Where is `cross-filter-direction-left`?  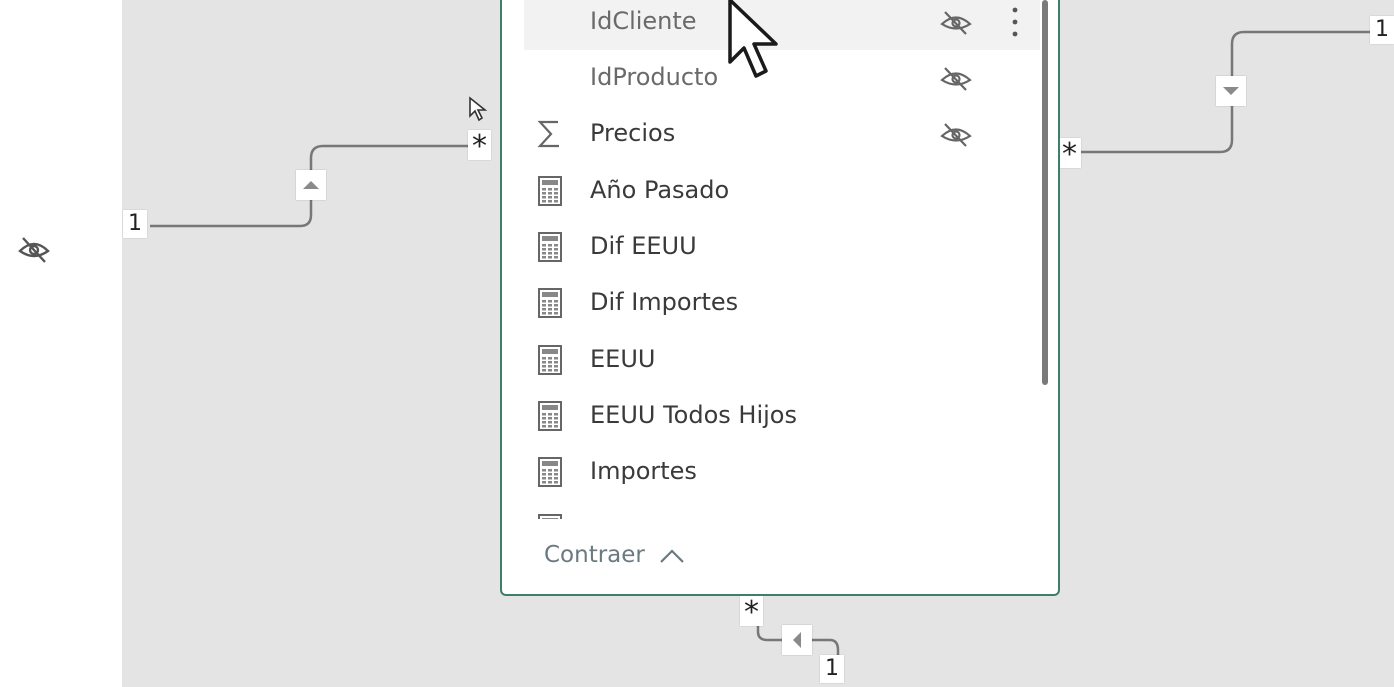 cross-filter-direction-left is located at coordinates (311, 185).